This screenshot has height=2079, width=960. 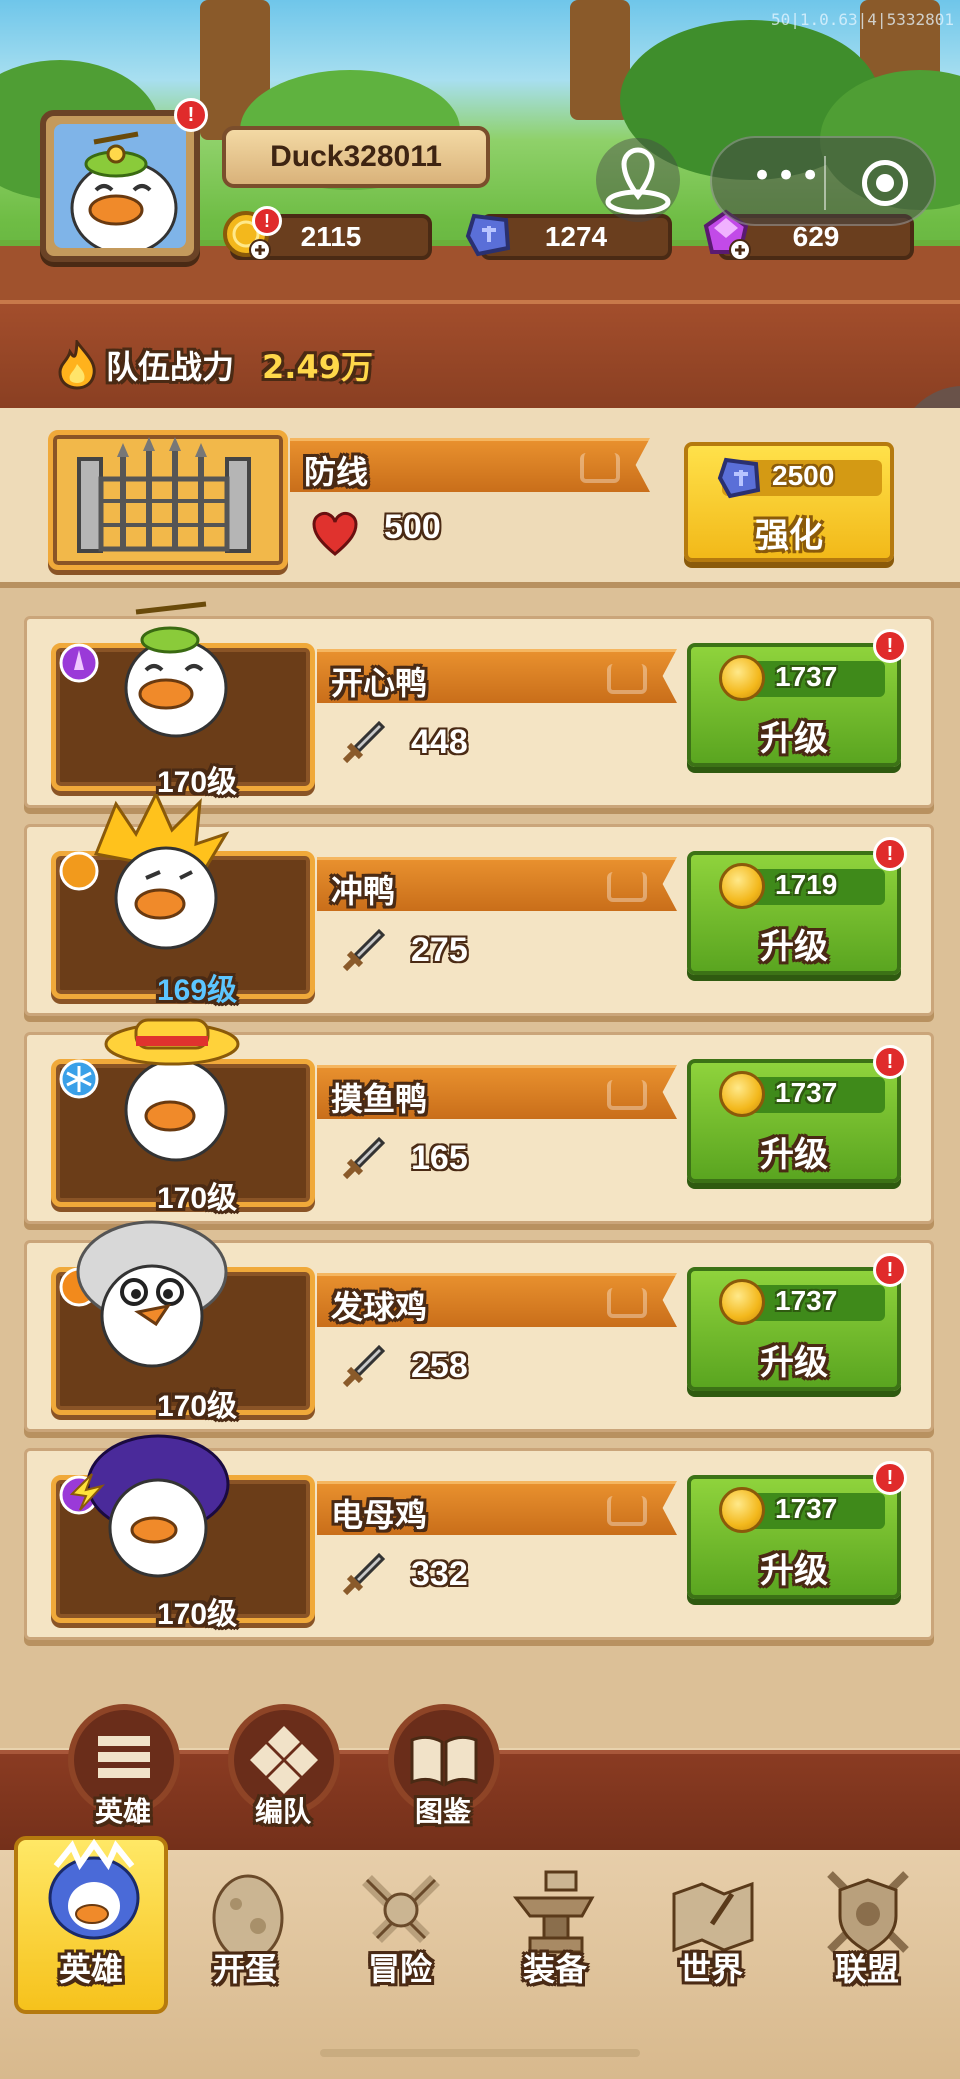 What do you see at coordinates (439, 1574) in the screenshot?
I see `hero-attack: 332` at bounding box center [439, 1574].